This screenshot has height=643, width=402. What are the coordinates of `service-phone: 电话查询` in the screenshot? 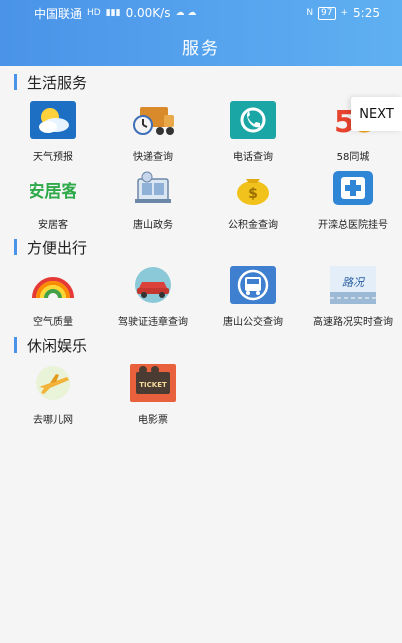 It's located at (253, 131).